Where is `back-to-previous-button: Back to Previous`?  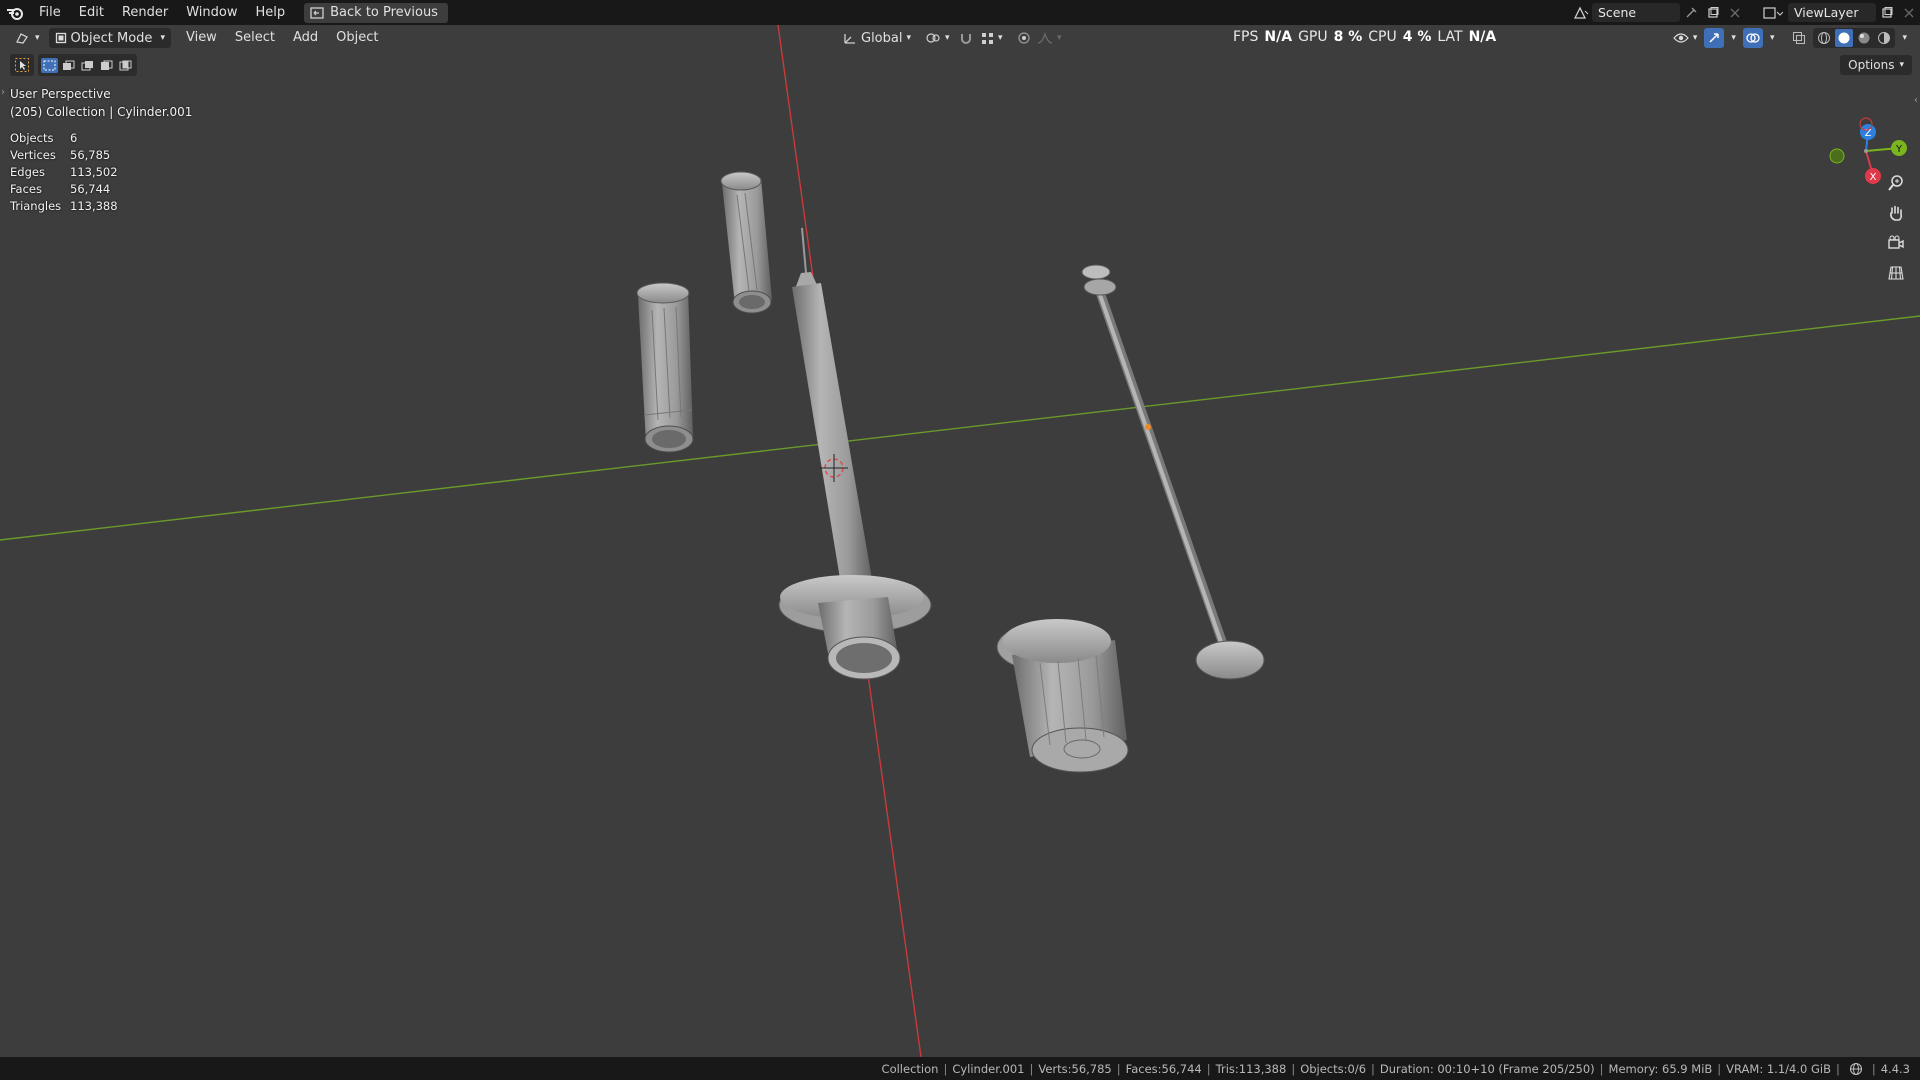
back-to-previous-button: Back to Previous is located at coordinates (376, 12).